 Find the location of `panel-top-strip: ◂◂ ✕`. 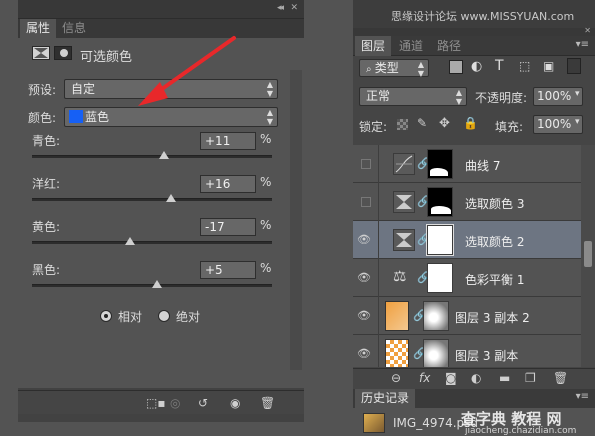

panel-top-strip: ◂◂ ✕ is located at coordinates (161, 9).